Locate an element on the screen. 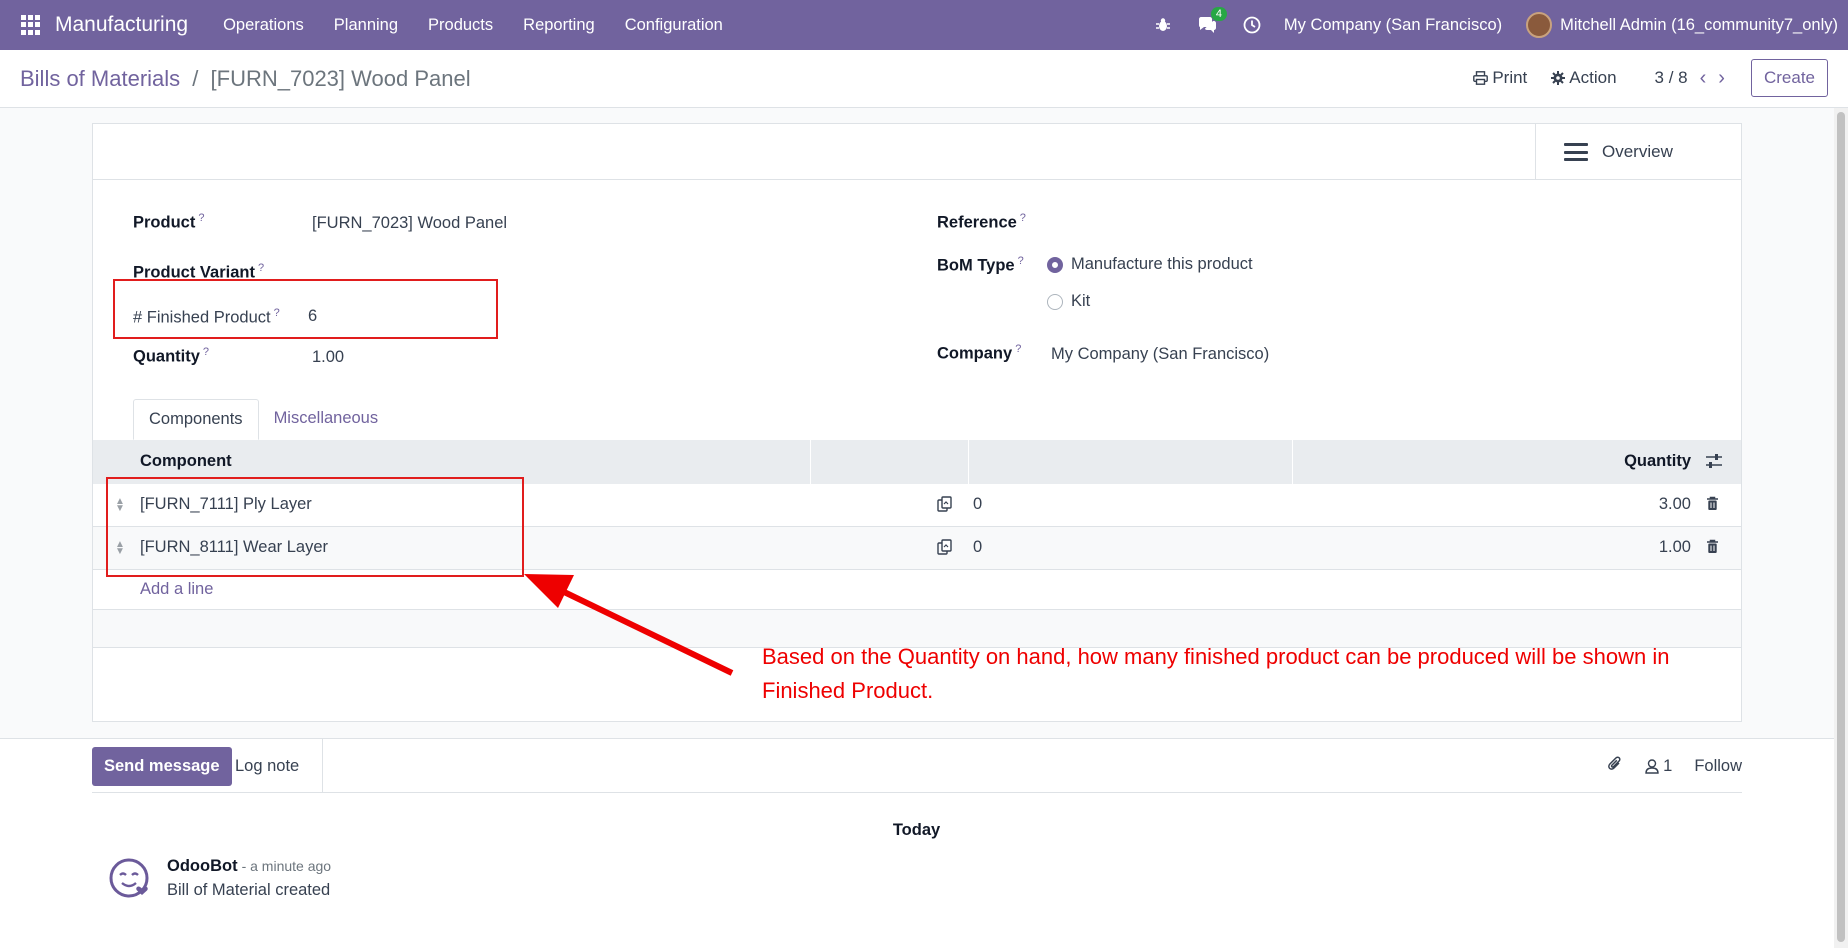 Image resolution: width=1848 pixels, height=948 pixels. log-note-button: Log note is located at coordinates (275, 766).